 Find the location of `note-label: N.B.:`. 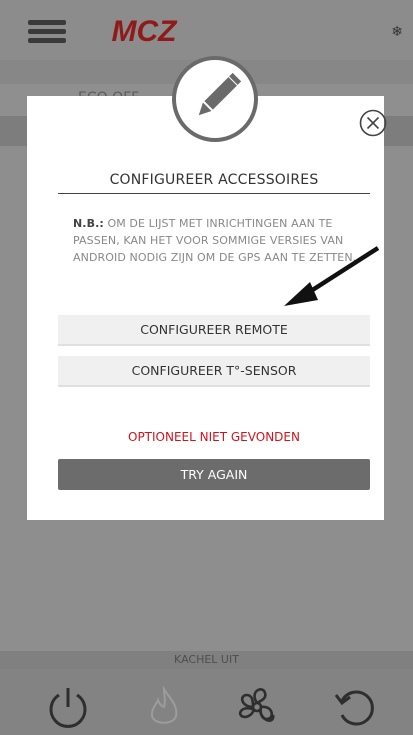

note-label: N.B.: is located at coordinates (88, 223).